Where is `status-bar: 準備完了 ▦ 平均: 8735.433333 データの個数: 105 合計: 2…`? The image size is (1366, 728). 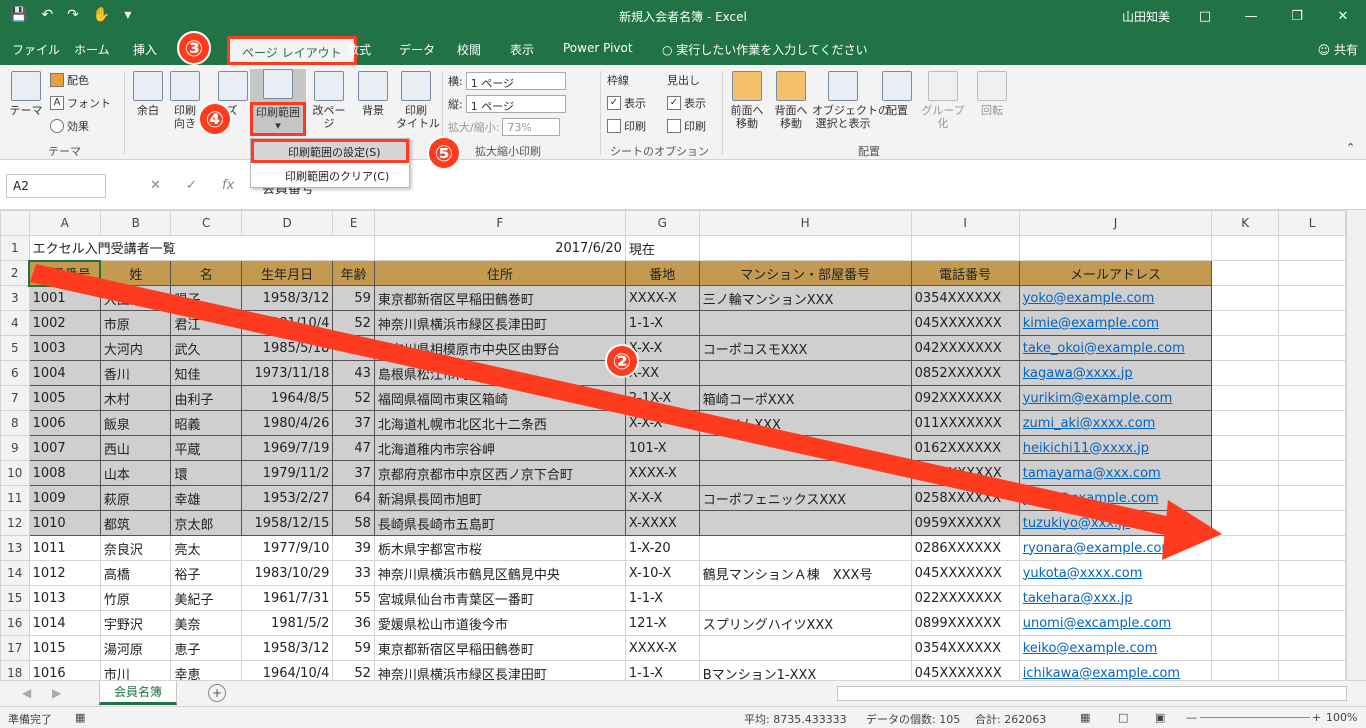
status-bar: 準備完了 ▦ 平均: 8735.433333 データの個数: 105 合計: 2… is located at coordinates (683, 717).